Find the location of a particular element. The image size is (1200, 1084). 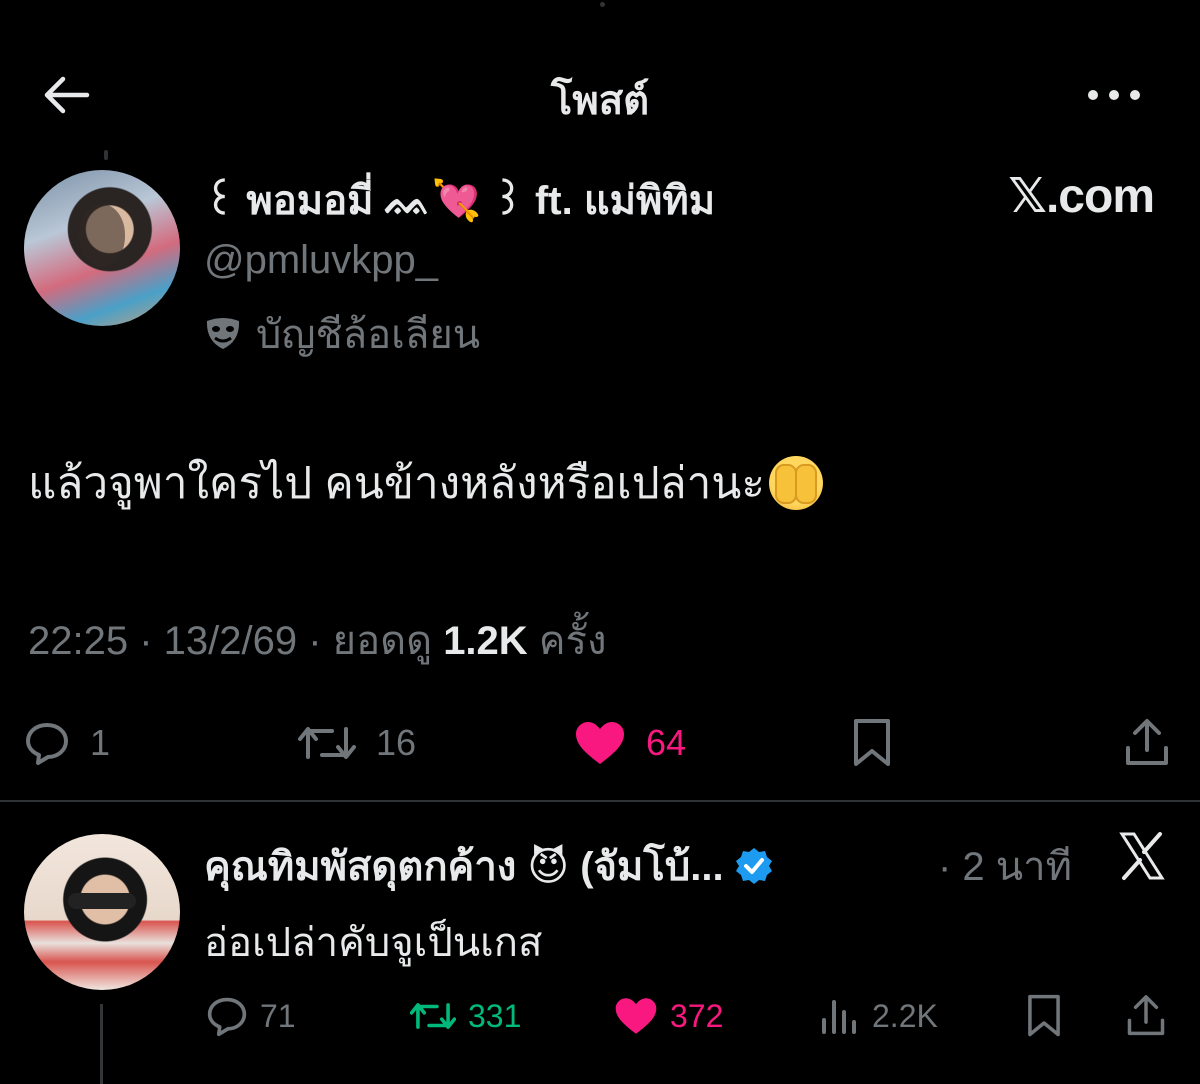

author-display-name: ꒰ พอมอมี่ ᨐ💘 ꒱ ft. แม่พิทิม is located at coordinates (459, 200).